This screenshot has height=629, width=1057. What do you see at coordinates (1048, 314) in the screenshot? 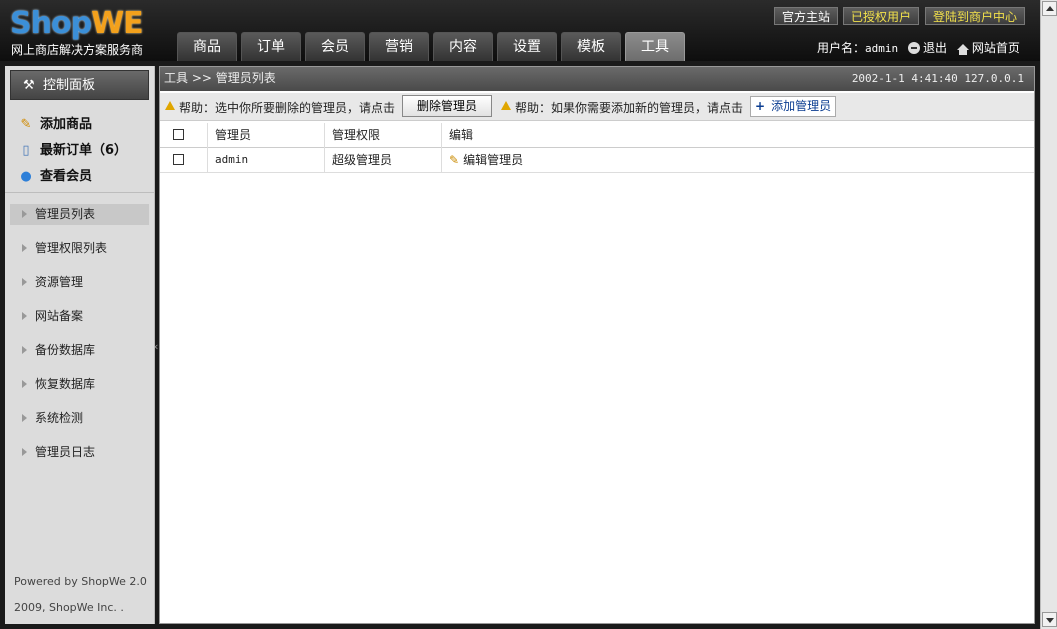
I see `vertical-scrollbar` at bounding box center [1048, 314].